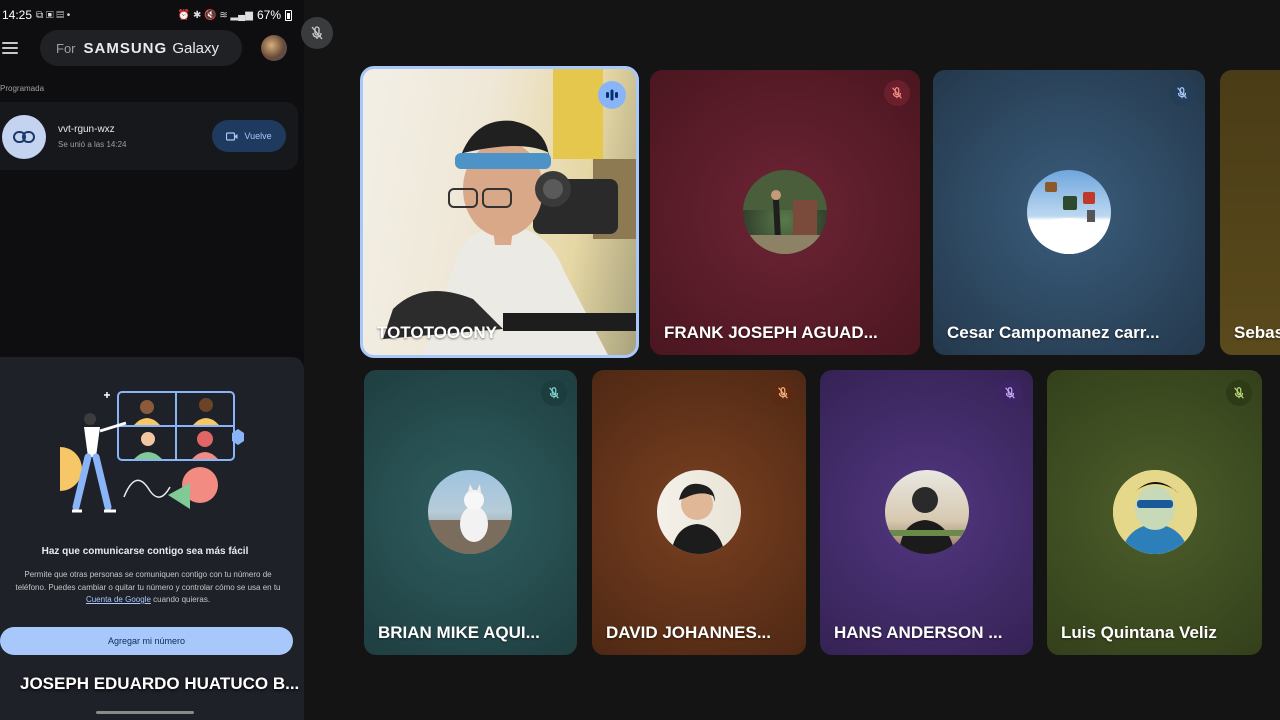 This screenshot has height=720, width=1280. What do you see at coordinates (612, 95) in the screenshot?
I see `speaking-indicator-icon` at bounding box center [612, 95].